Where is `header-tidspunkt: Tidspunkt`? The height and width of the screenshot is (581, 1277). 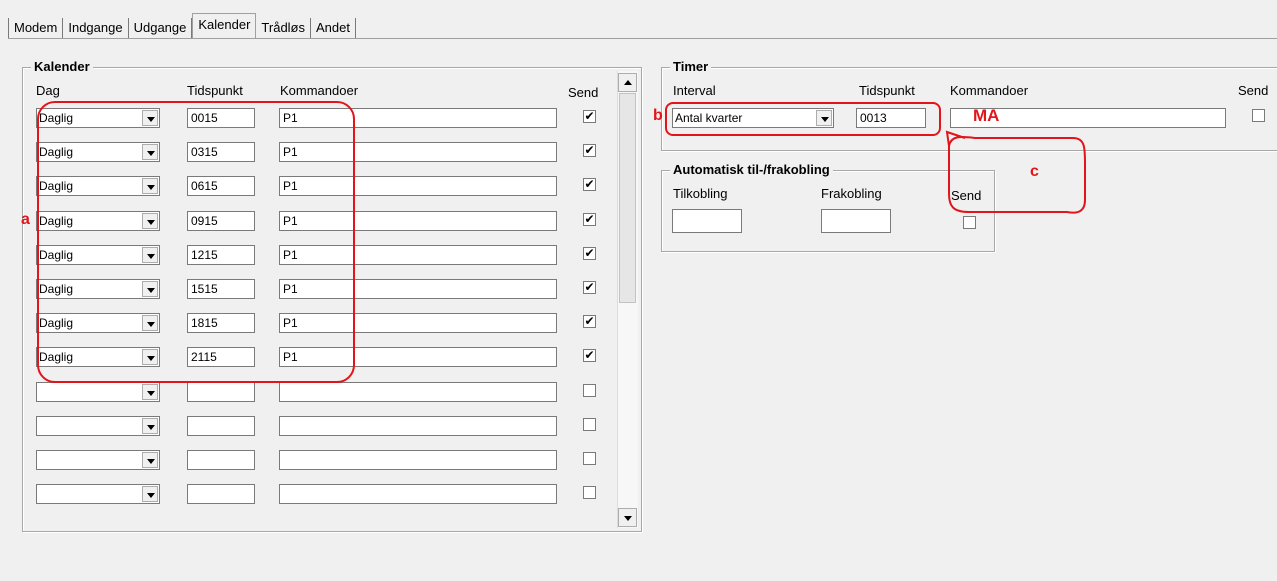
header-tidspunkt: Tidspunkt is located at coordinates (215, 90).